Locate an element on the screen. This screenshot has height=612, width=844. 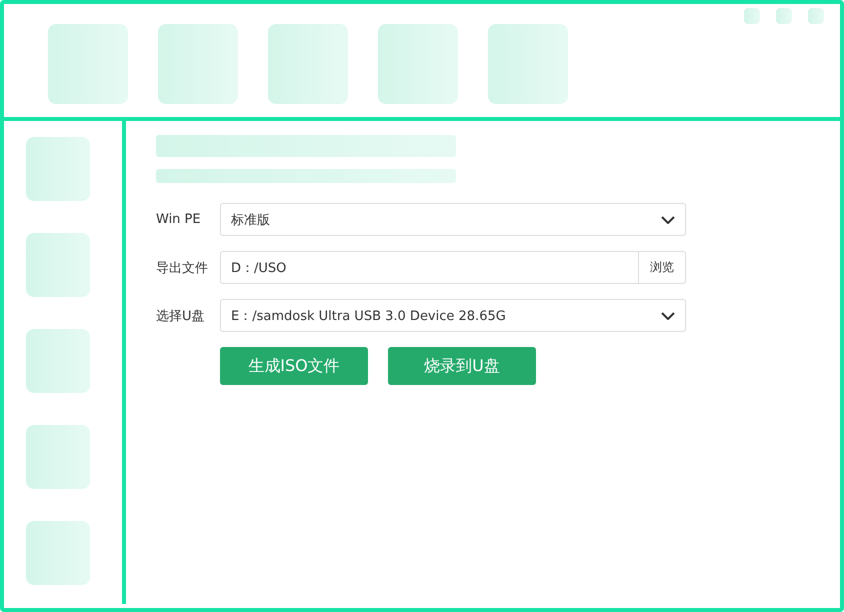
field-label: 选择U盘 is located at coordinates (181, 316).